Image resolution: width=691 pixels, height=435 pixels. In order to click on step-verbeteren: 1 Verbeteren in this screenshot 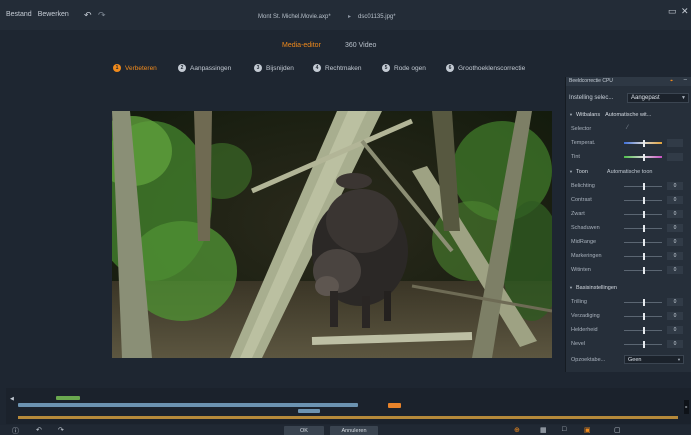, I will do `click(135, 68)`.